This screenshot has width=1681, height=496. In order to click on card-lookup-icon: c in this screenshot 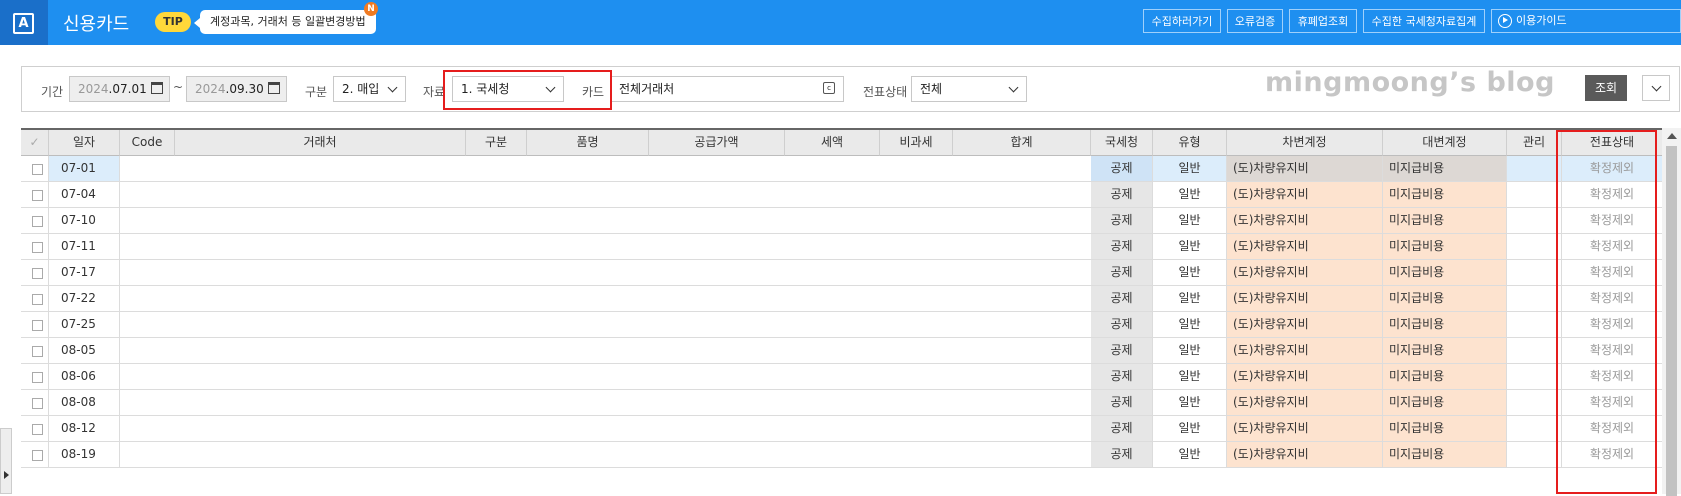, I will do `click(829, 88)`.